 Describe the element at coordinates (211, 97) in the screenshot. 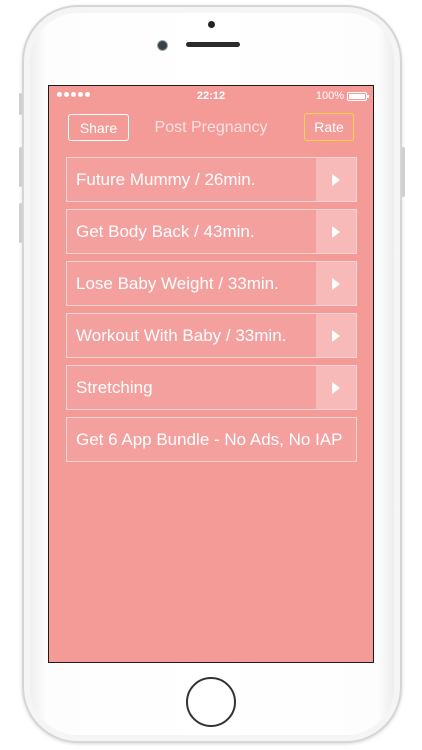

I see `status-bar: 22:12 100%` at that location.